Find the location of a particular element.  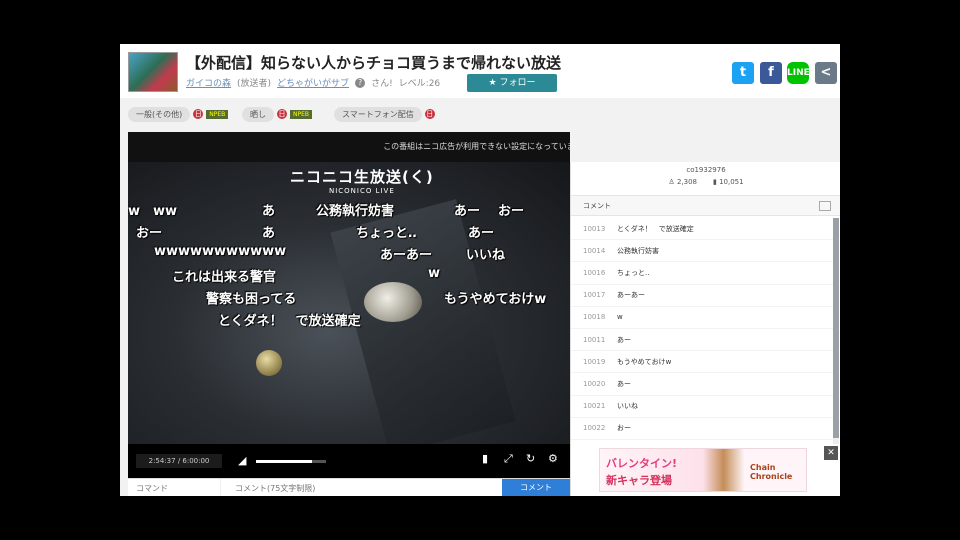

tag-item: 一般(その他) 日 NPEB is located at coordinates (178, 114).